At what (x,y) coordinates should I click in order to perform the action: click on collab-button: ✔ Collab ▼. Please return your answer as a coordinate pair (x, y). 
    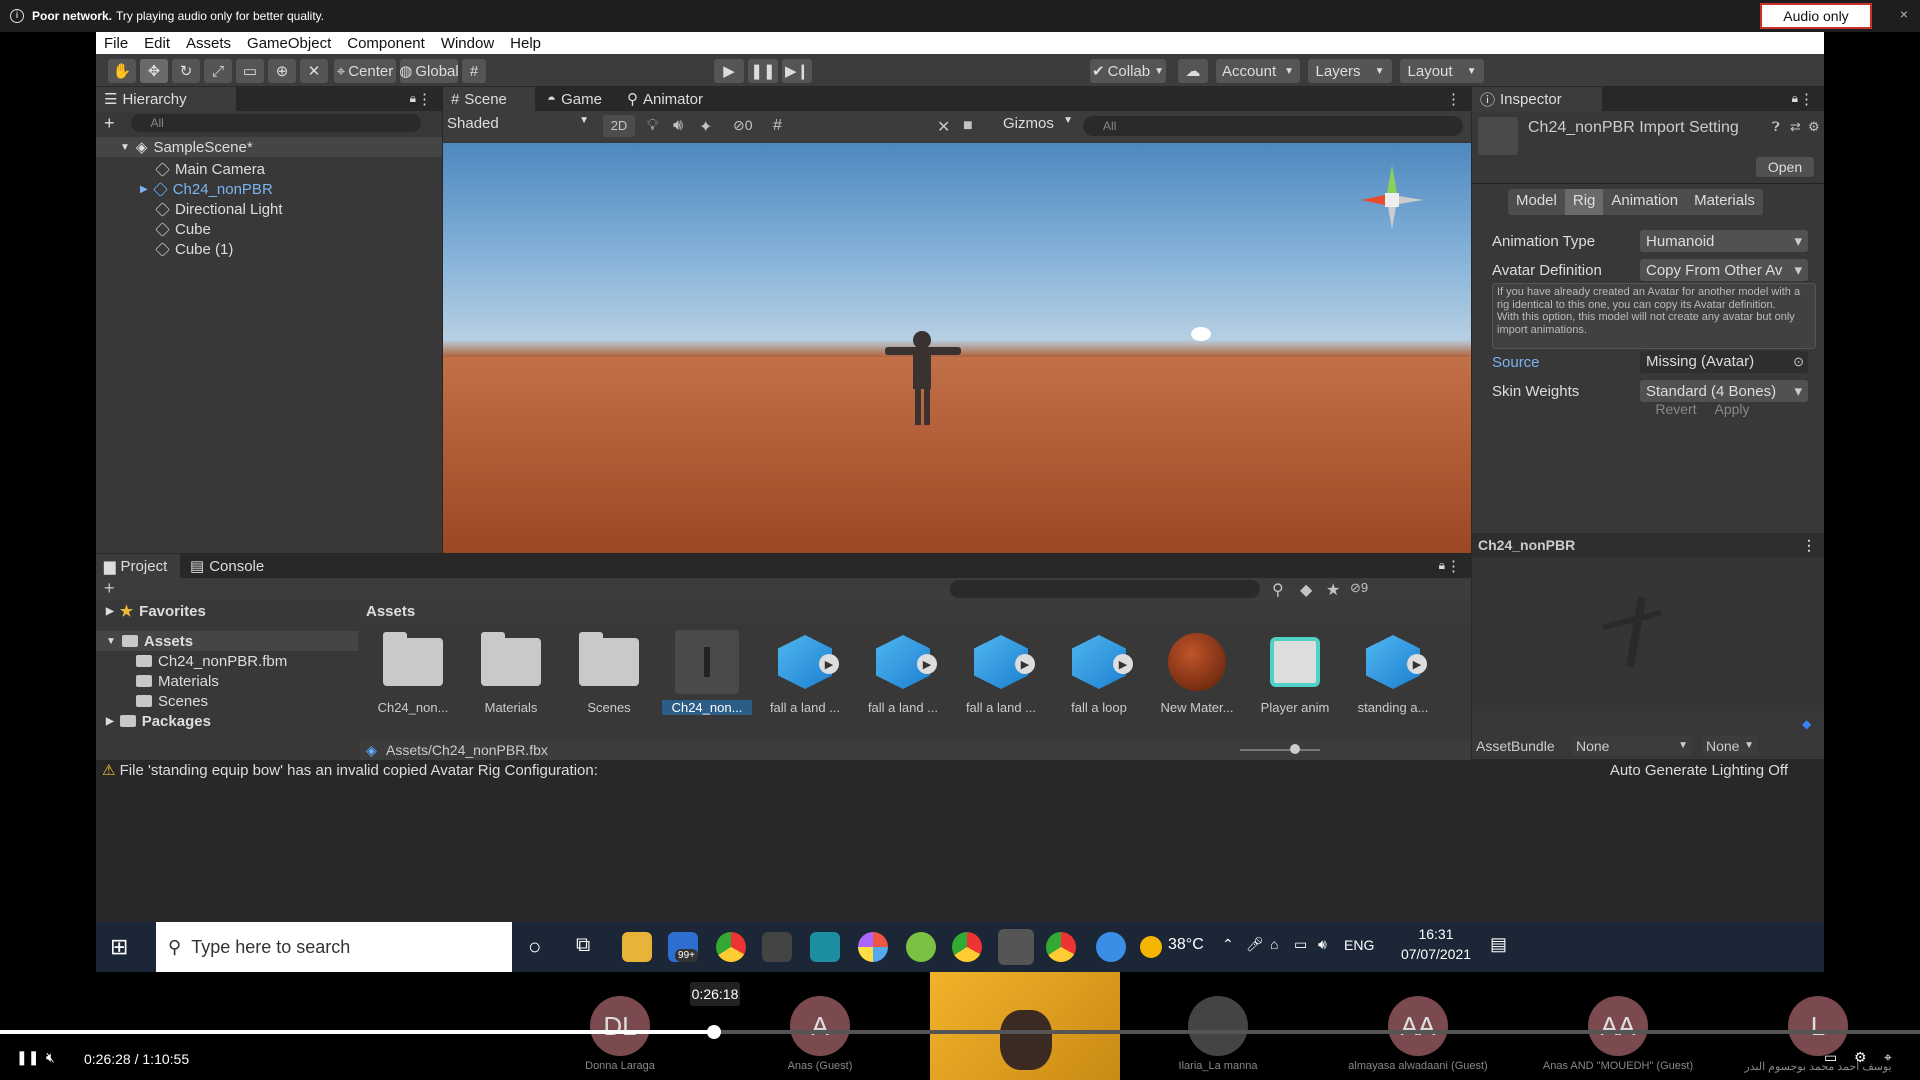
    Looking at the image, I should click on (1128, 71).